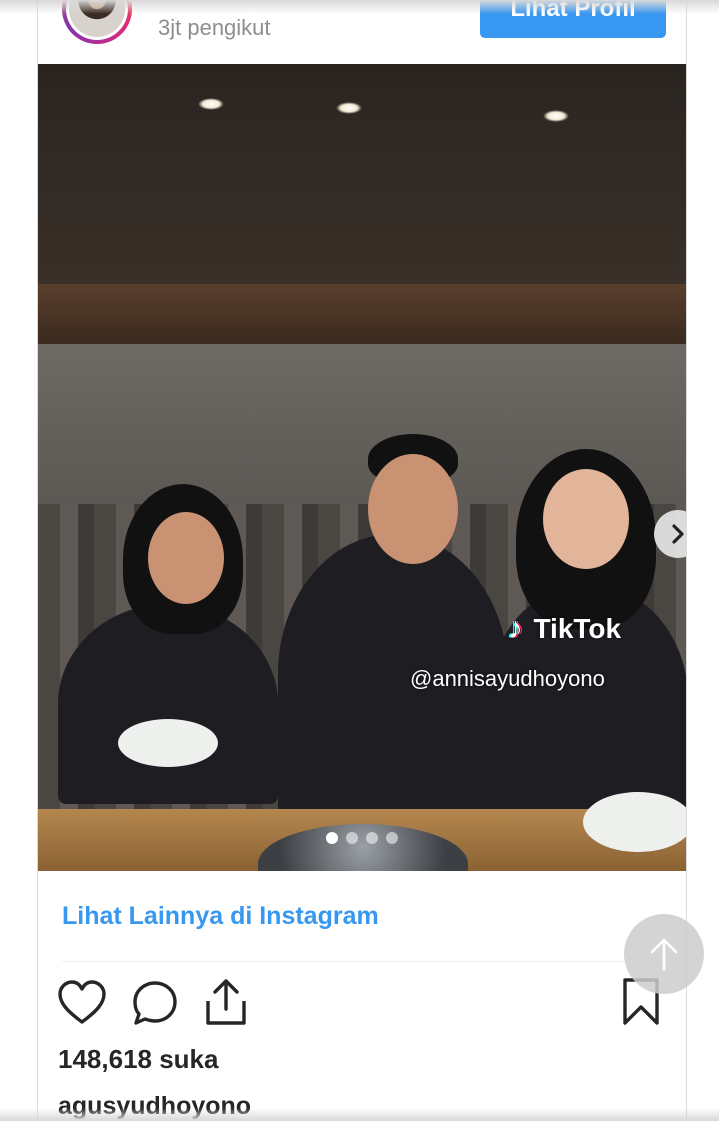 This screenshot has height=1121, width=719. I want to click on like-count: 148,618 suka, so click(138, 1059).